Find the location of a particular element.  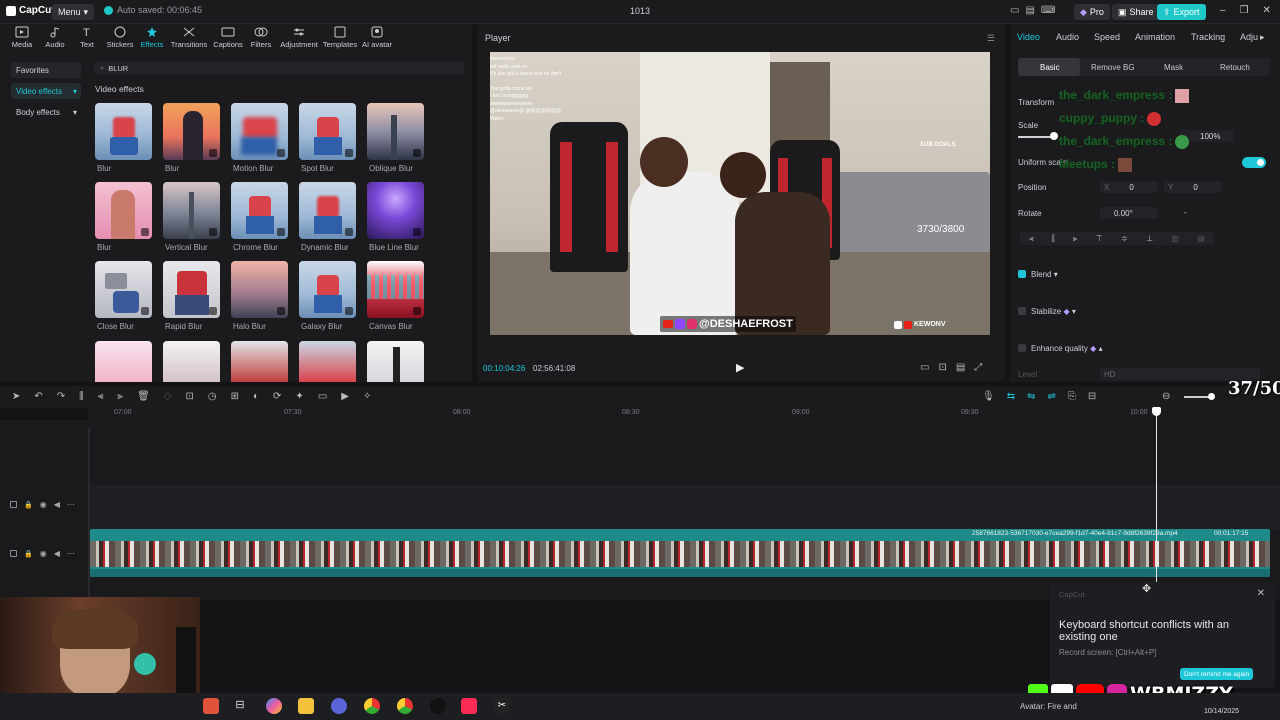

mirror-icon: ◐ is located at coordinates (256, 396).